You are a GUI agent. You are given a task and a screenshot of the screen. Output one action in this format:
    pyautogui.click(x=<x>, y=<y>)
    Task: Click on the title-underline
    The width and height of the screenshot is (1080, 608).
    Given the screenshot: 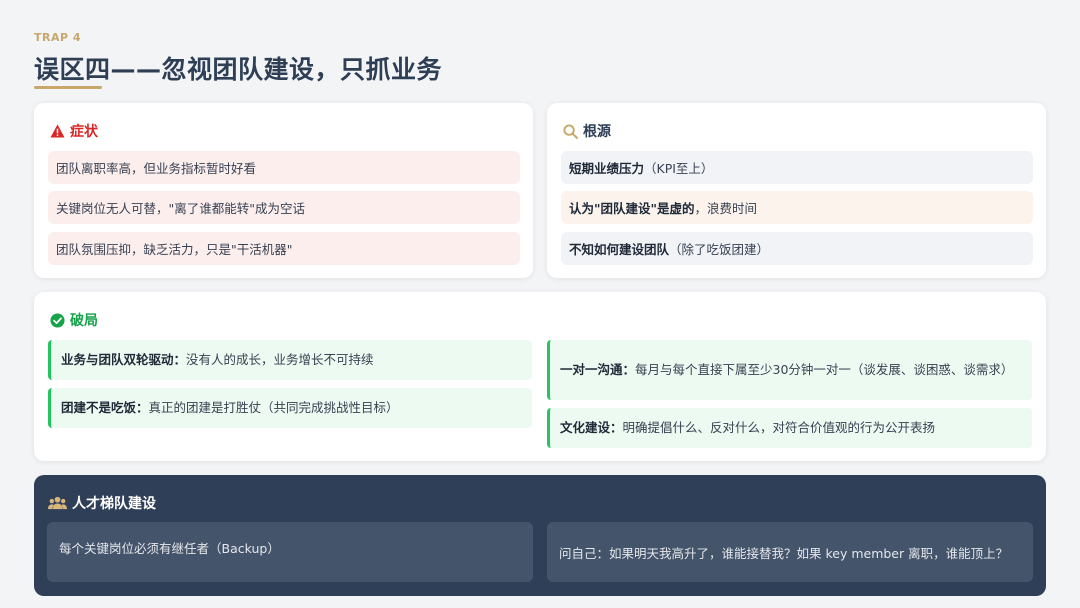 What is the action you would take?
    pyautogui.click(x=68, y=87)
    